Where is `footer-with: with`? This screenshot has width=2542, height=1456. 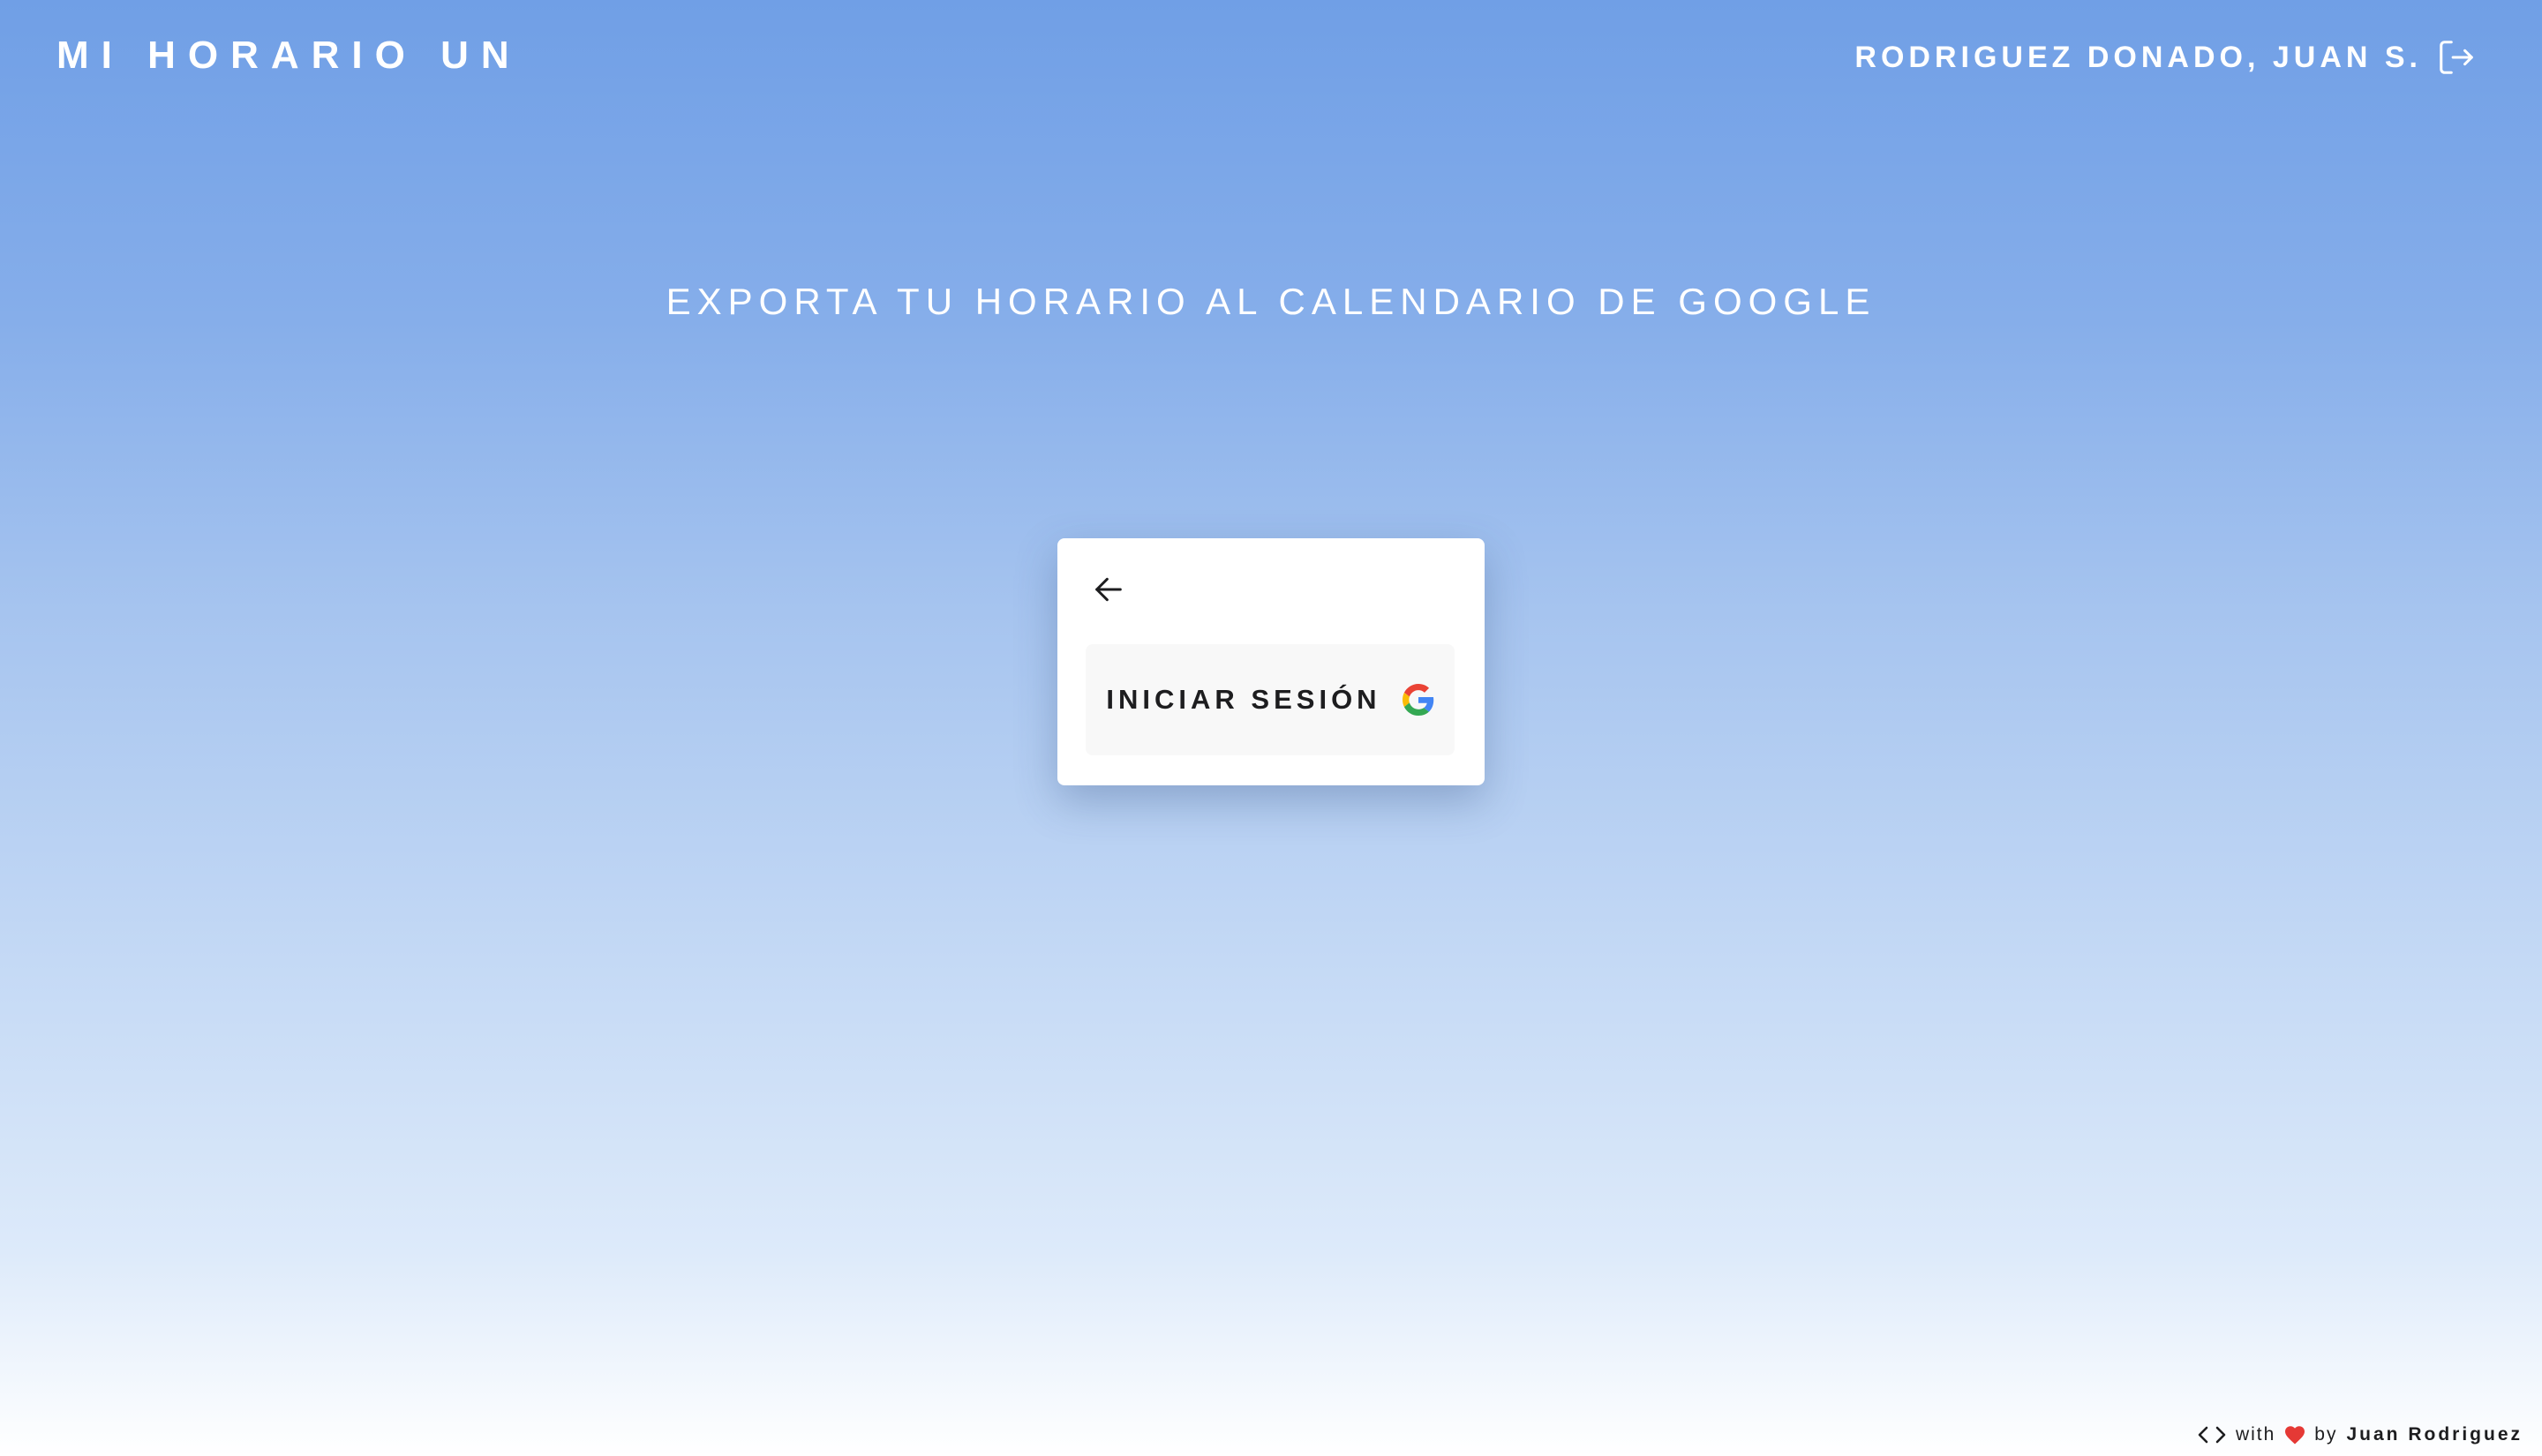 footer-with: with is located at coordinates (2255, 1434).